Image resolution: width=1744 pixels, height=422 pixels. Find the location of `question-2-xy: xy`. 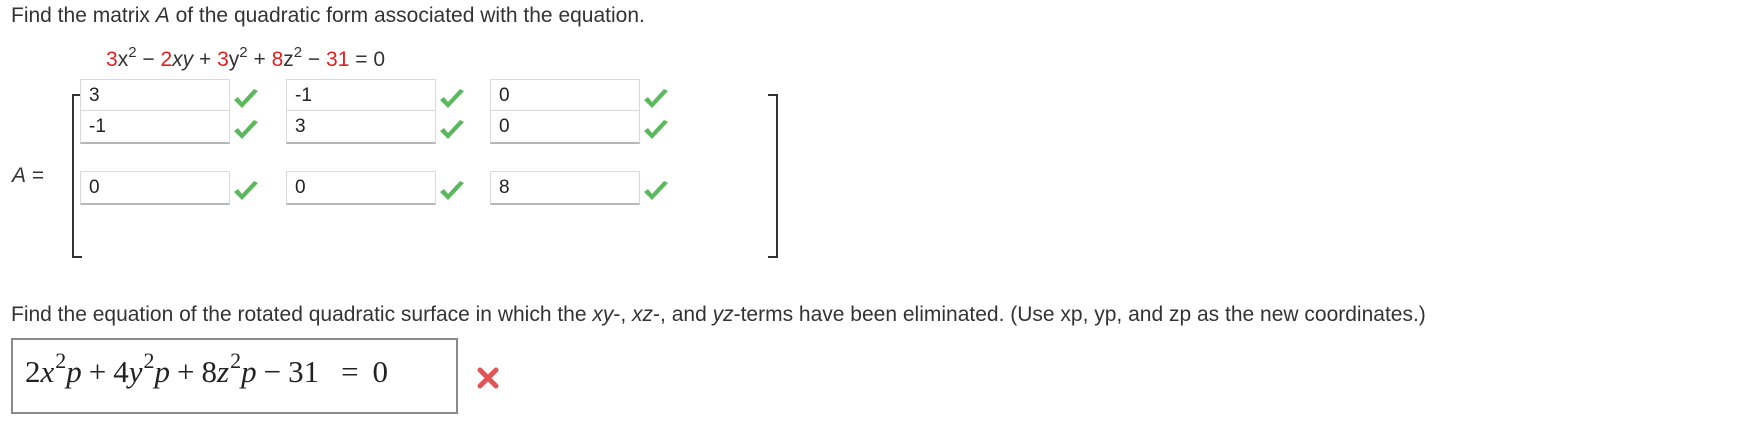

question-2-xy: xy is located at coordinates (603, 314).